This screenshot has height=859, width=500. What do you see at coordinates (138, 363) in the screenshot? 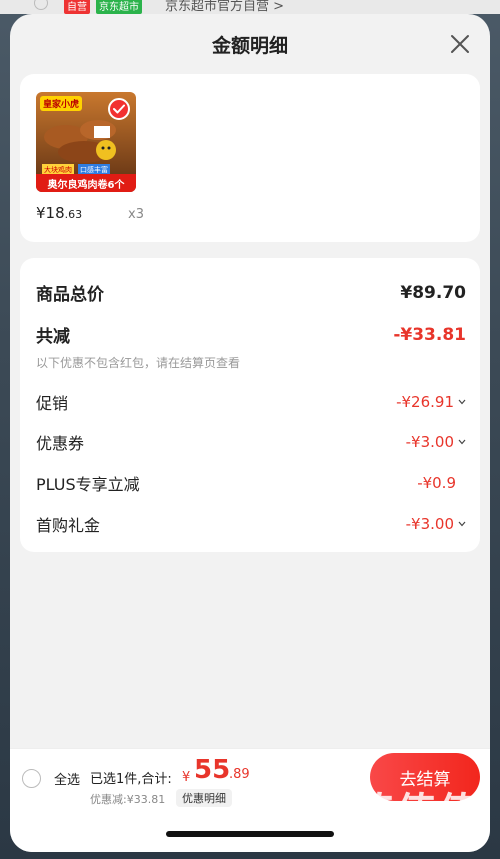
I see `discount-note: 以下优惠不包含红包，请在结算页查看` at bounding box center [138, 363].